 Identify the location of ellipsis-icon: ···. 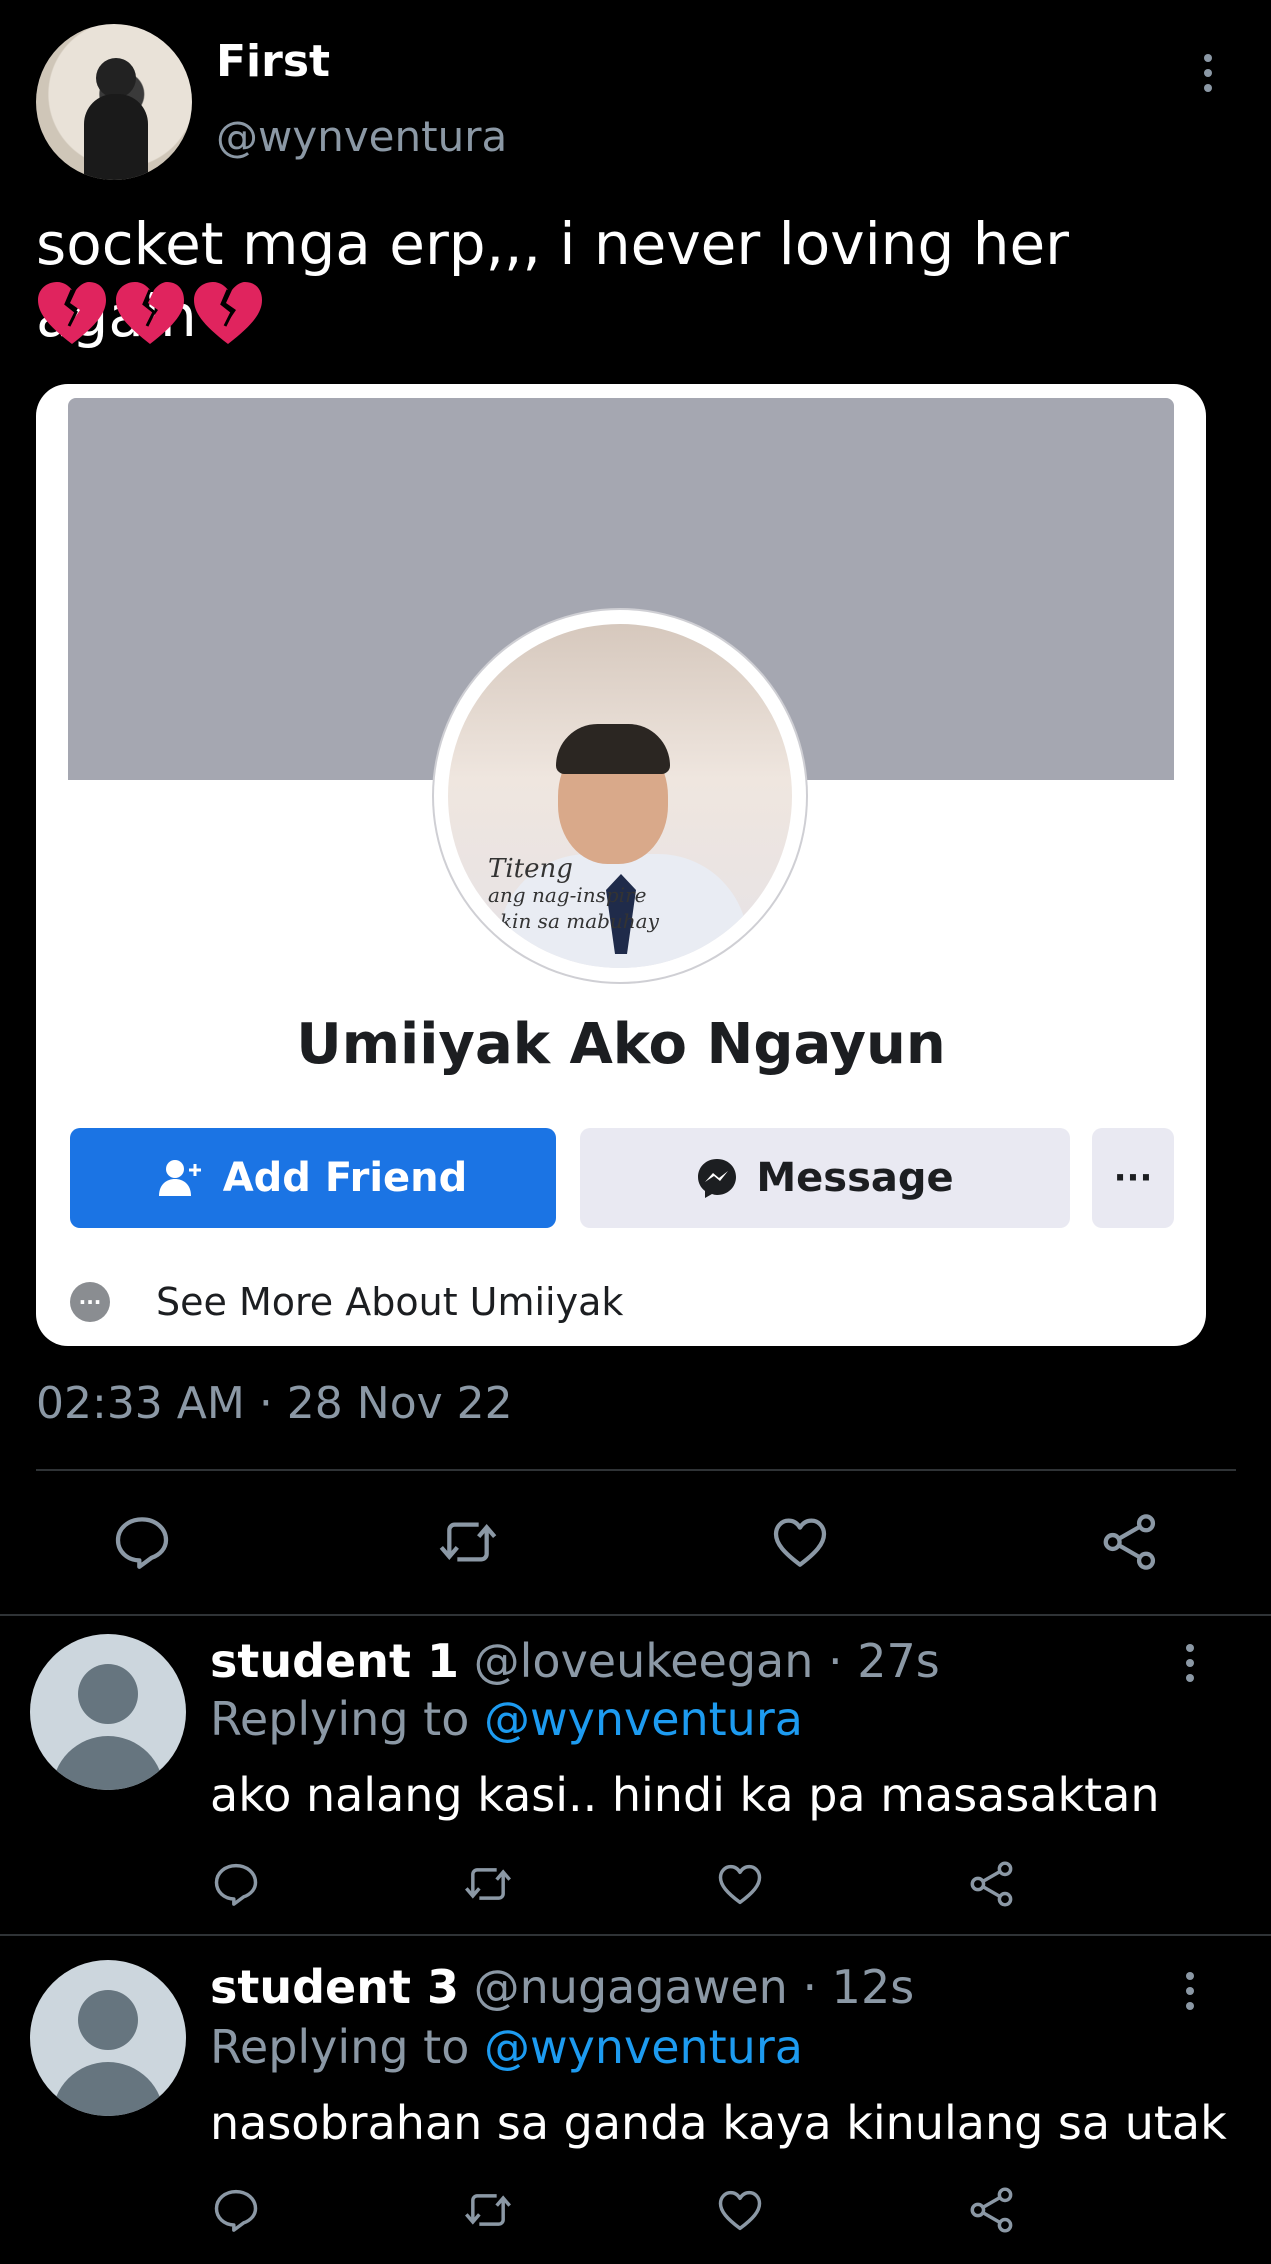
(90, 1302).